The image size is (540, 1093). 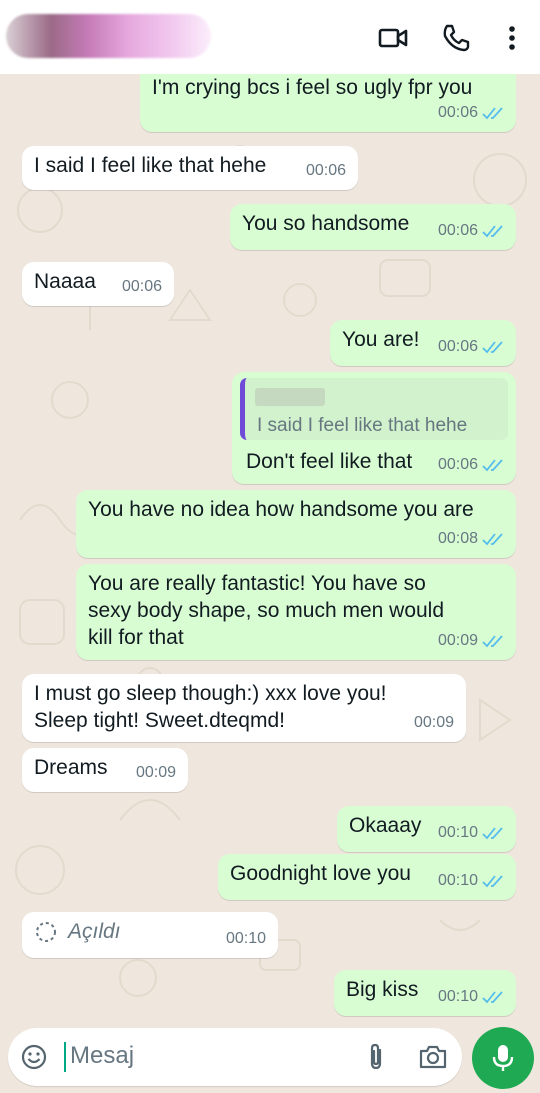 What do you see at coordinates (456, 38) in the screenshot?
I see `phone-icon` at bounding box center [456, 38].